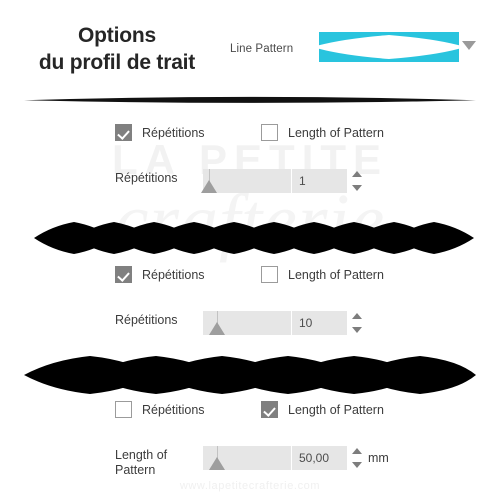 This screenshot has height=500, width=500. I want to click on unit-label: mm, so click(378, 458).